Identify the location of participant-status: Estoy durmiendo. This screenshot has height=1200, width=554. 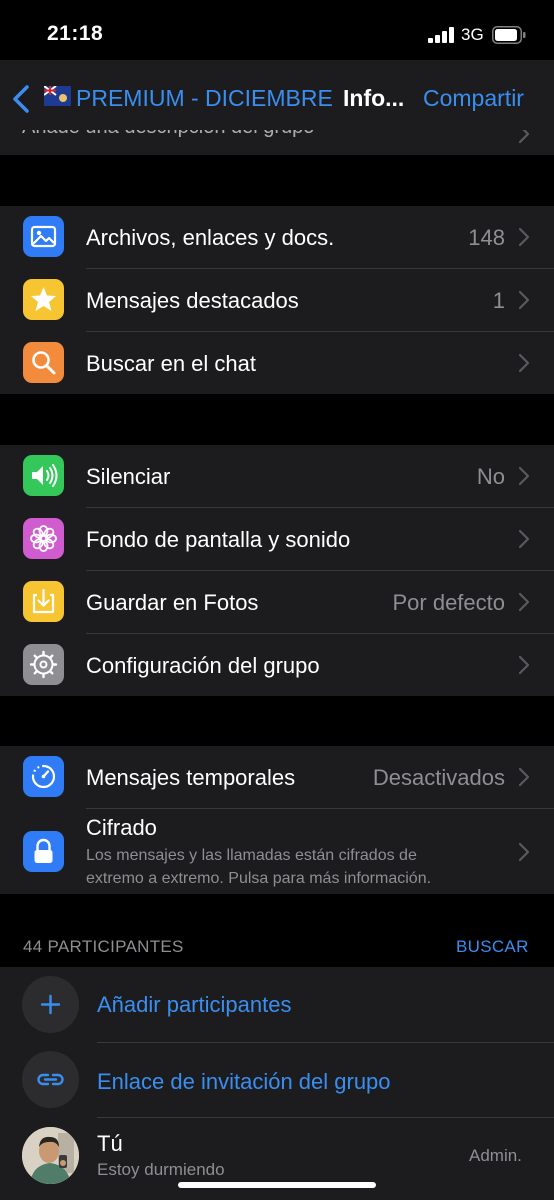
(161, 1169).